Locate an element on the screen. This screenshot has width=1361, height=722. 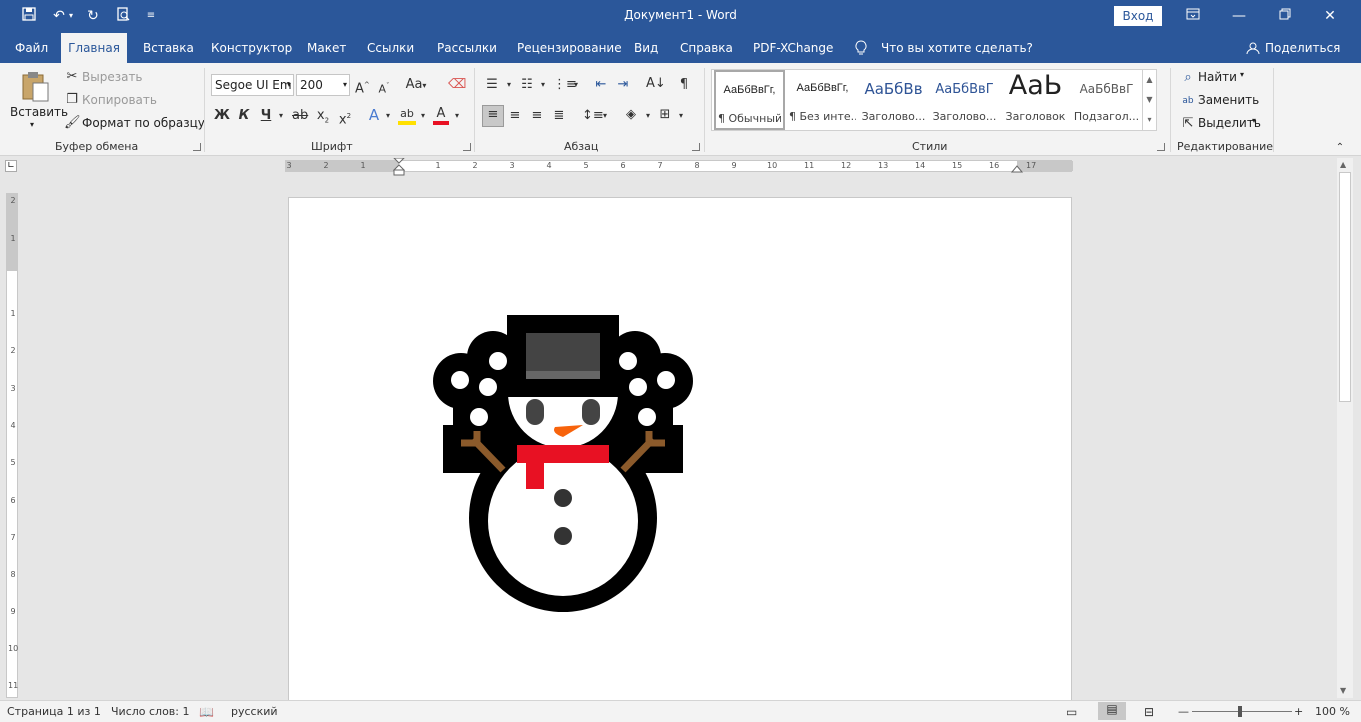
replace-icon: ab is located at coordinates (1188, 101).